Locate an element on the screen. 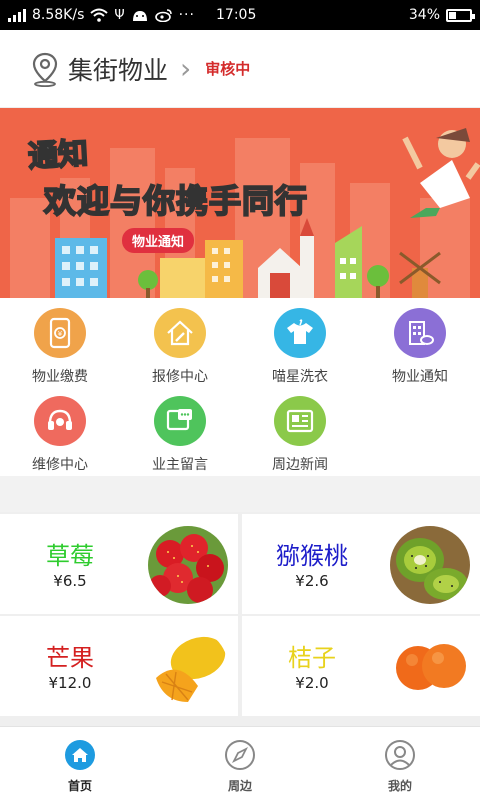  menu-item-maintenance-center: 维修中心 is located at coordinates (60, 430).